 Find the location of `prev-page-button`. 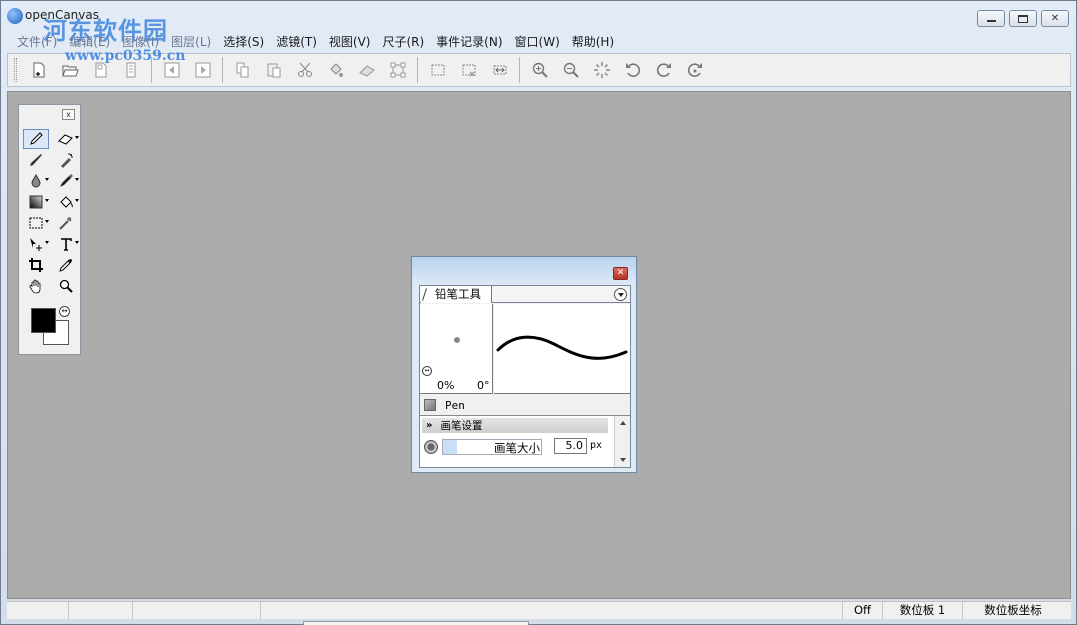

prev-page-button is located at coordinates (172, 70).